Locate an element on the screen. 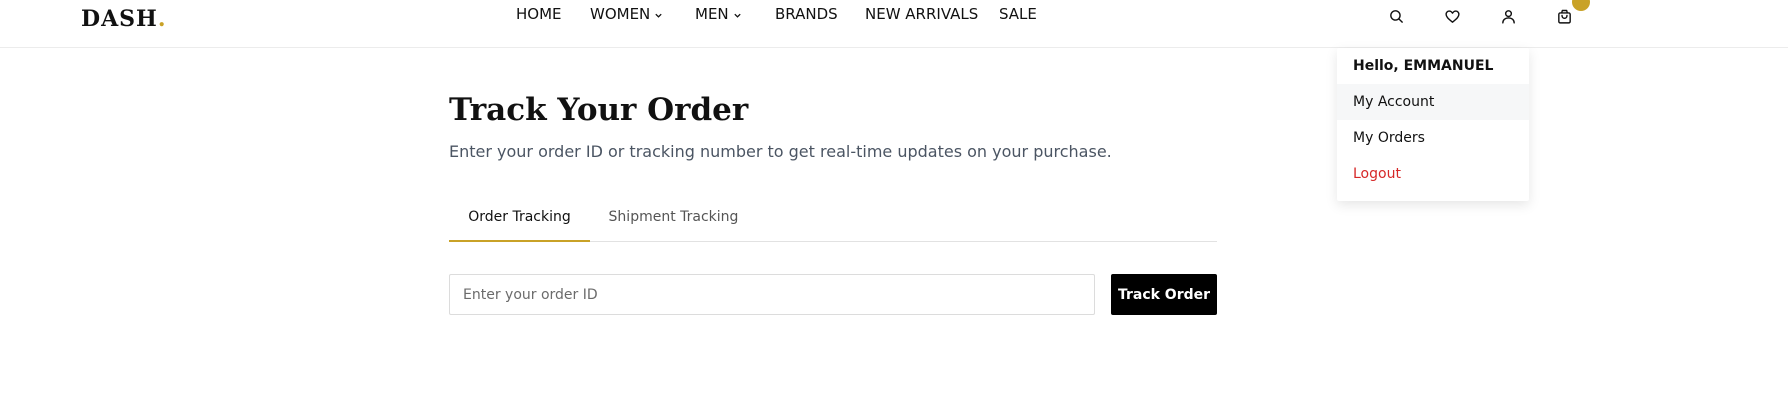 The width and height of the screenshot is (1788, 409). menu-item-my-account: My Account is located at coordinates (1433, 102).